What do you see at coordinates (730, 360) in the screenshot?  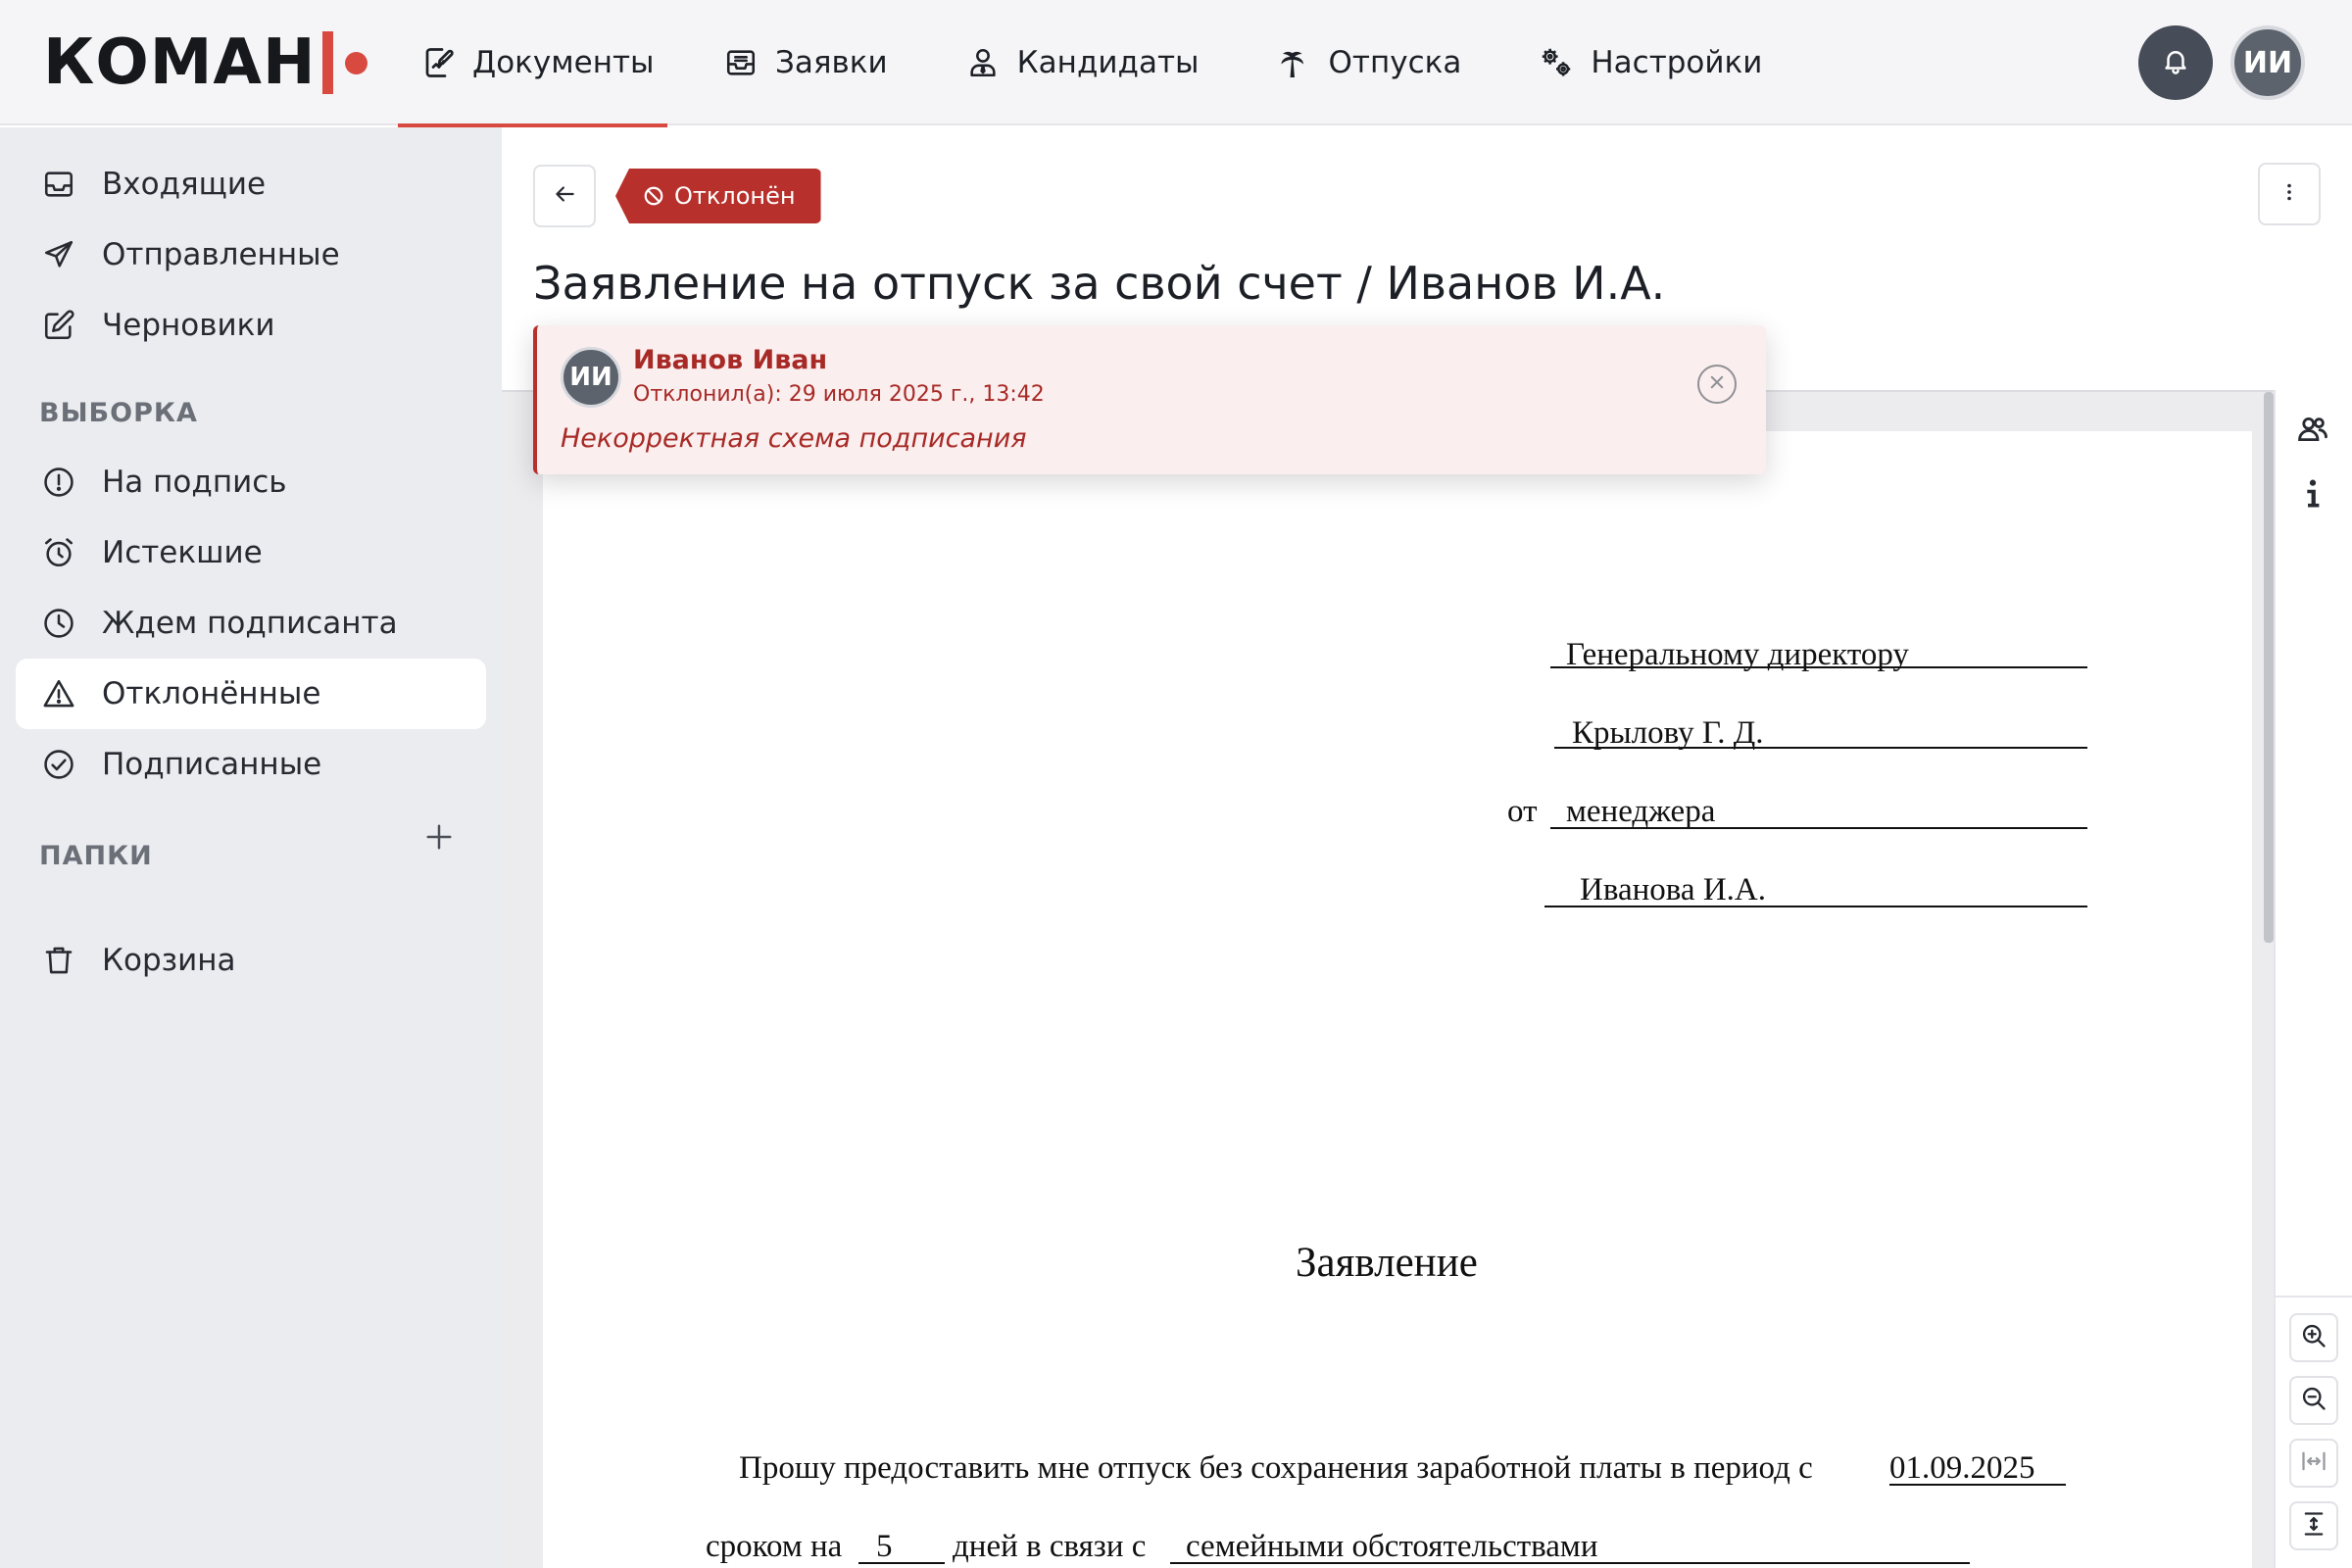 I see `rejector-name: Иванов Иван` at bounding box center [730, 360].